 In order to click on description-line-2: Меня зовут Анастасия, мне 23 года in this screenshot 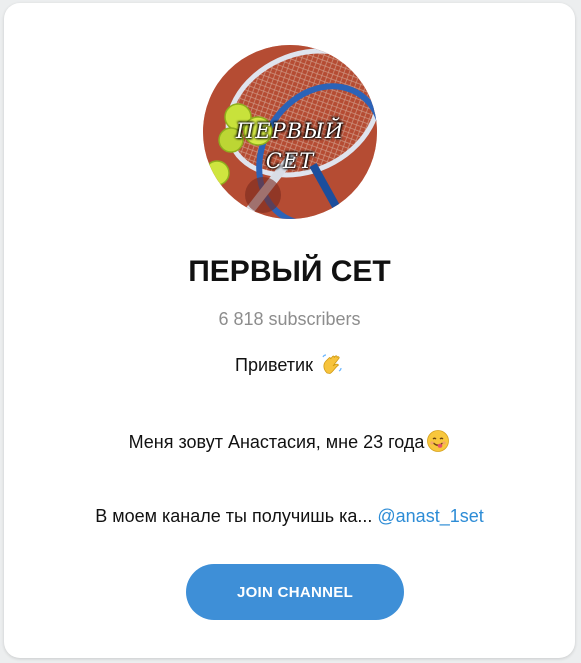, I will do `click(289, 443)`.